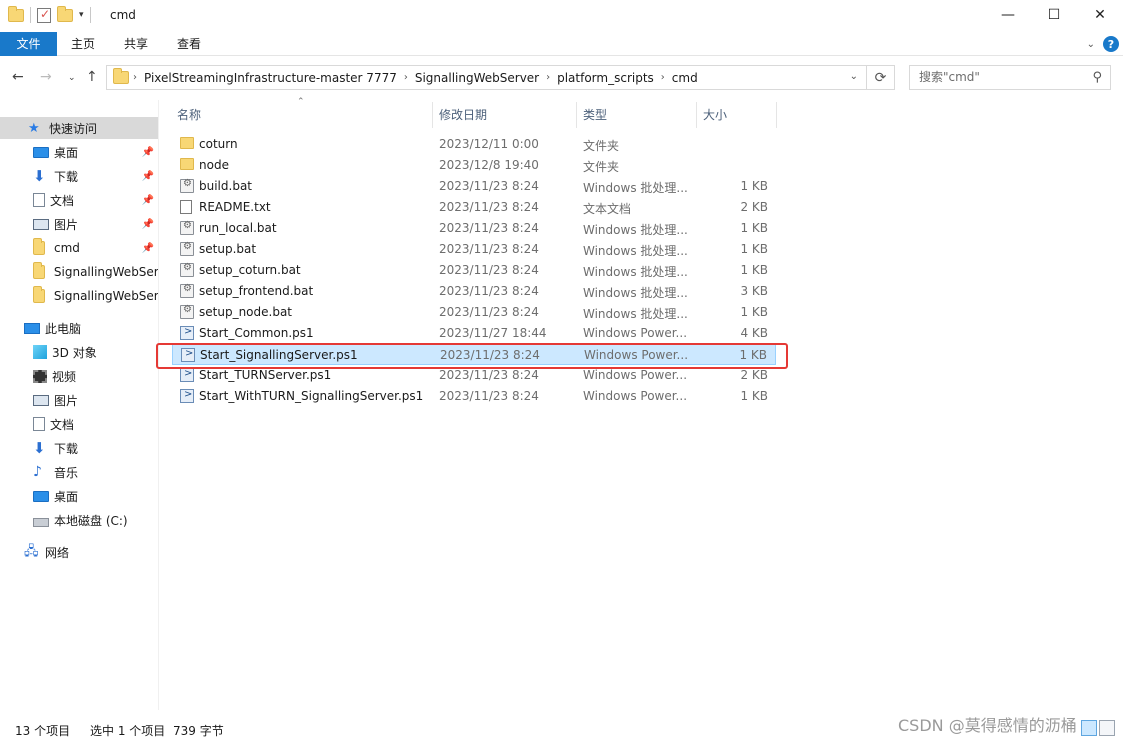  I want to click on details-view-icon, so click(1089, 728).